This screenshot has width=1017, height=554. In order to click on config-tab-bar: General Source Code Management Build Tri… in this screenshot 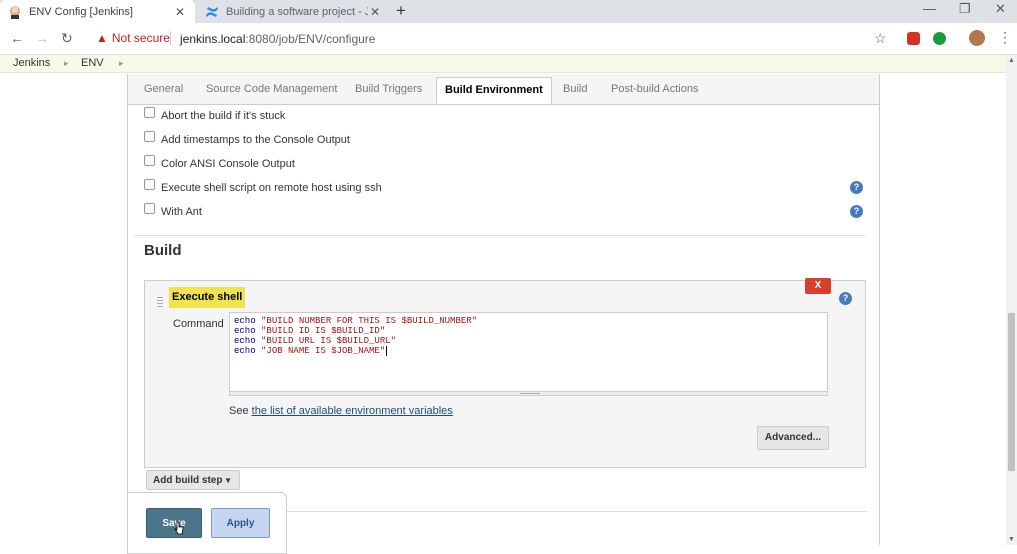, I will do `click(503, 89)`.